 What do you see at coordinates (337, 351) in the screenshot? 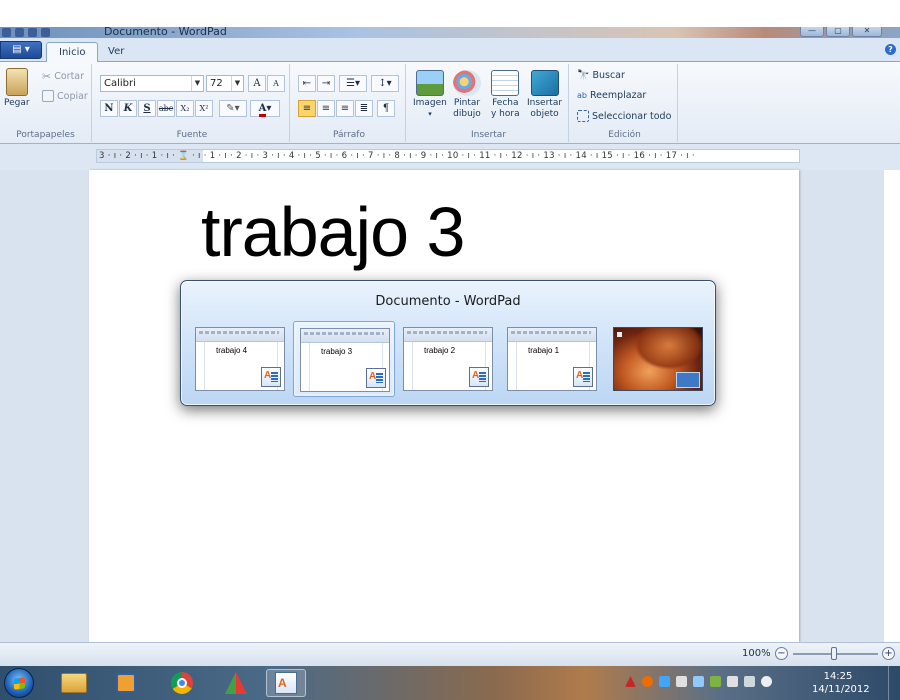
I see `thumbnail-text: trabajo 3` at bounding box center [337, 351].